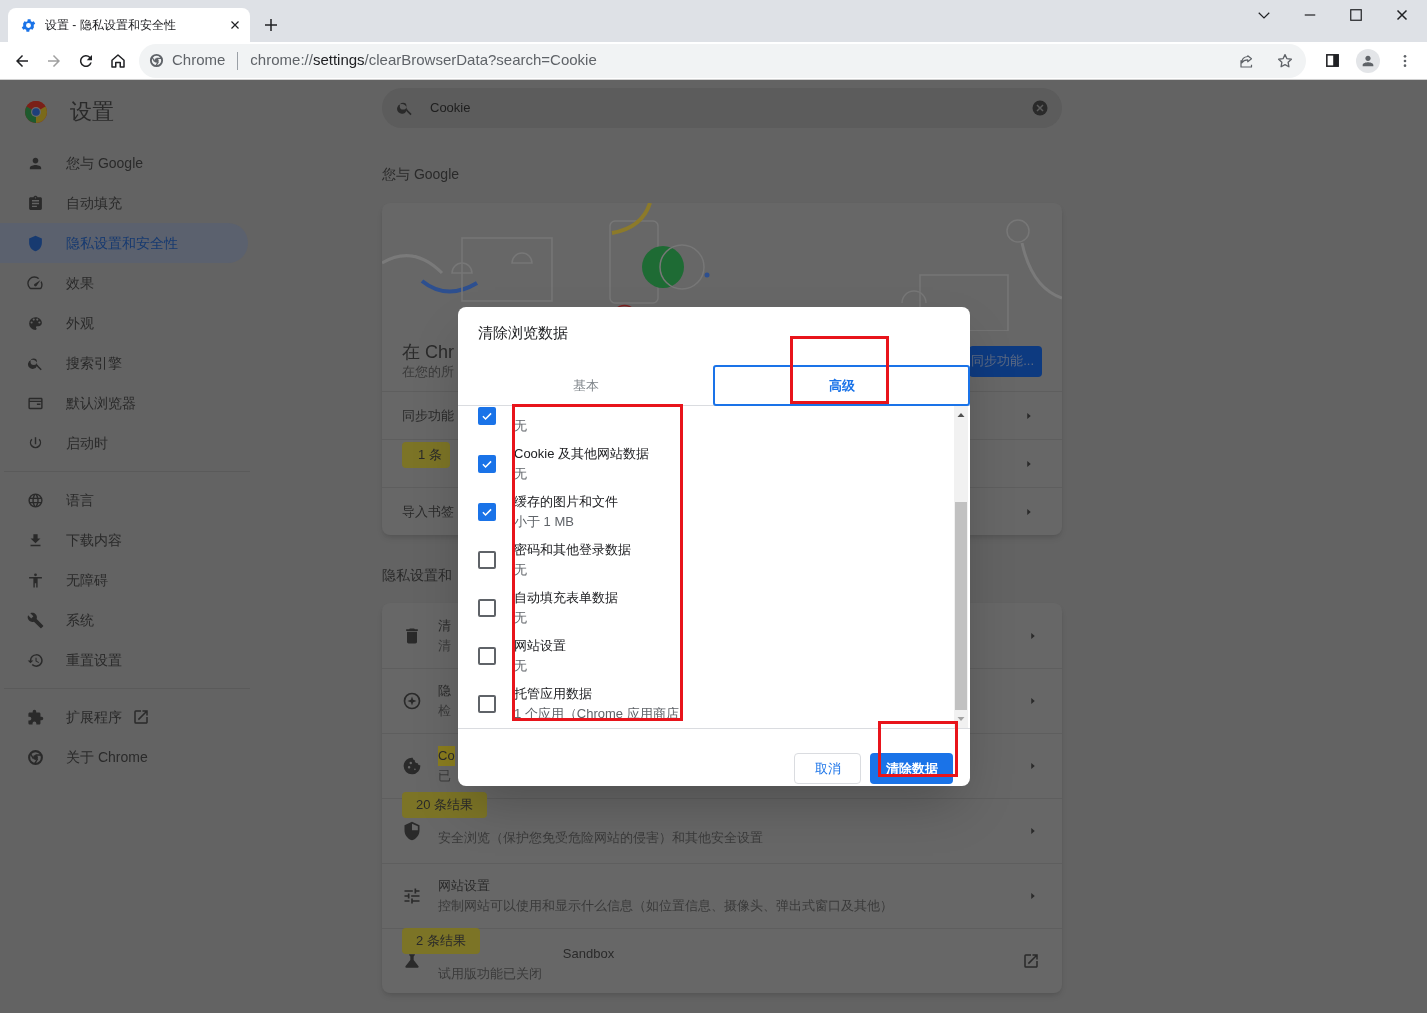 The height and width of the screenshot is (1013, 1427). What do you see at coordinates (523, 333) in the screenshot?
I see `dialog-title: 清除浏览数据` at bounding box center [523, 333].